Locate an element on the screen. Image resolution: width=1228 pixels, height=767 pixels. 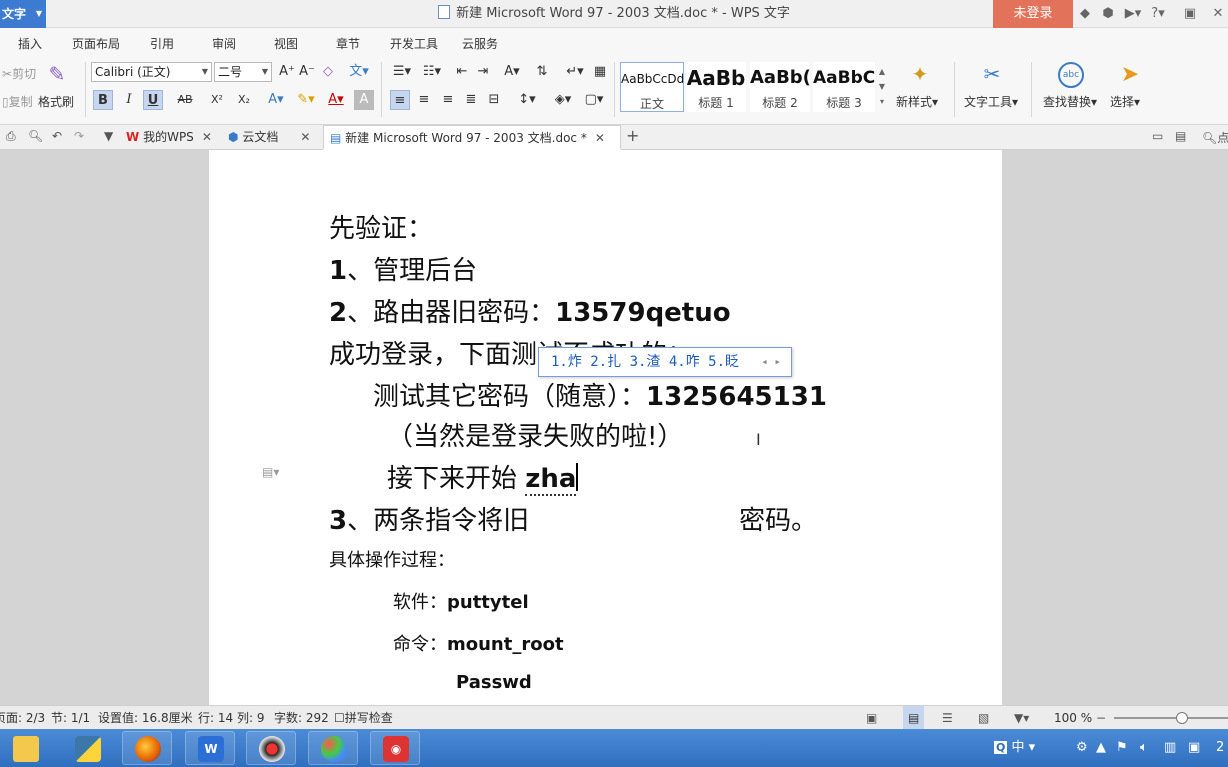
redo-icon: ↷ is located at coordinates (82, 136).